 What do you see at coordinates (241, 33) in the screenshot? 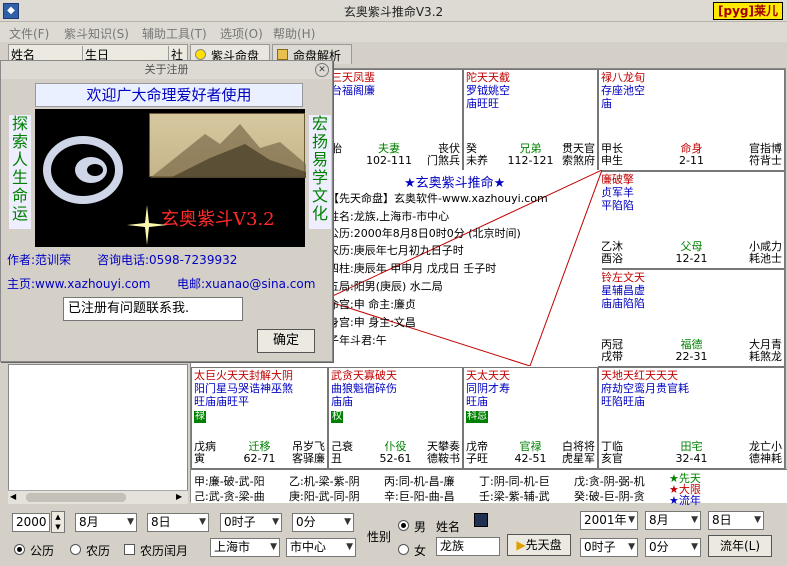
I see `menu-options: 选项(O)` at bounding box center [241, 33].